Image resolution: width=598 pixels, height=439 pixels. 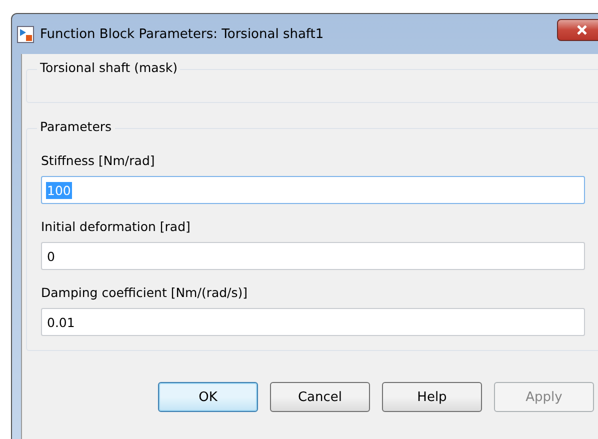 What do you see at coordinates (25, 34) in the screenshot?
I see `block-icon` at bounding box center [25, 34].